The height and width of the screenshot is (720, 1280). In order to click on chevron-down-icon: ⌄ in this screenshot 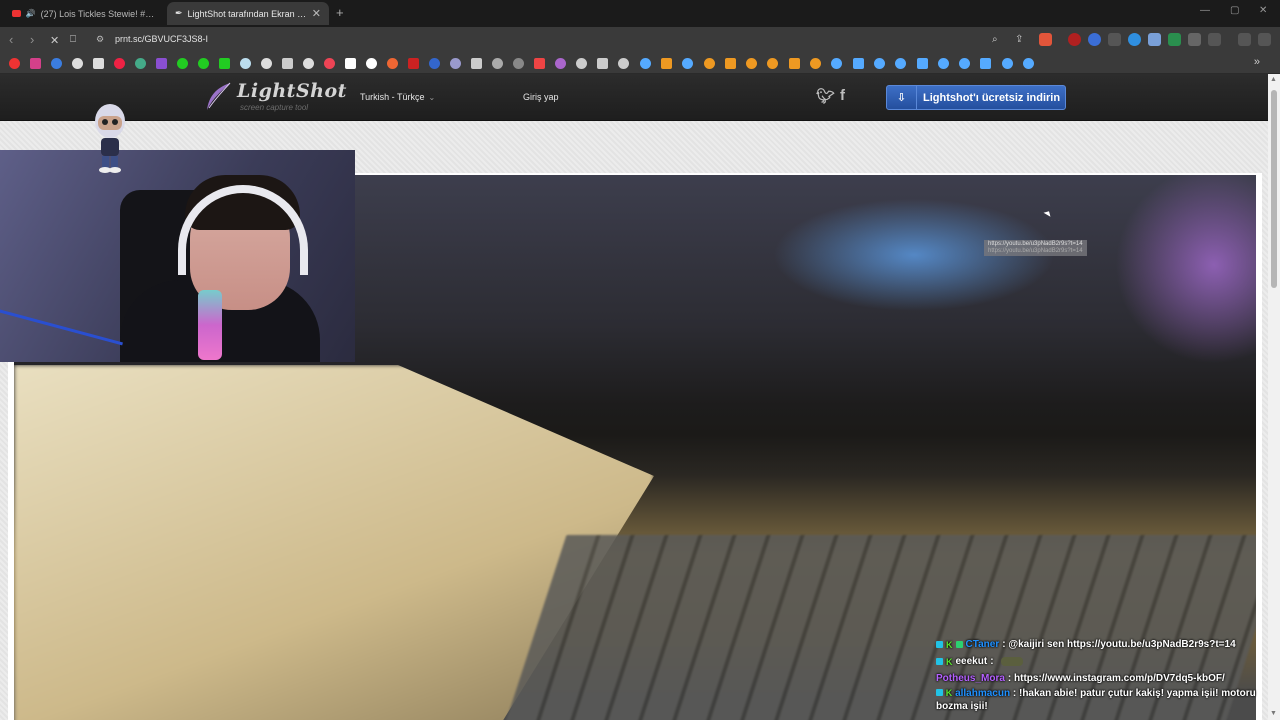, I will do `click(432, 97)`.